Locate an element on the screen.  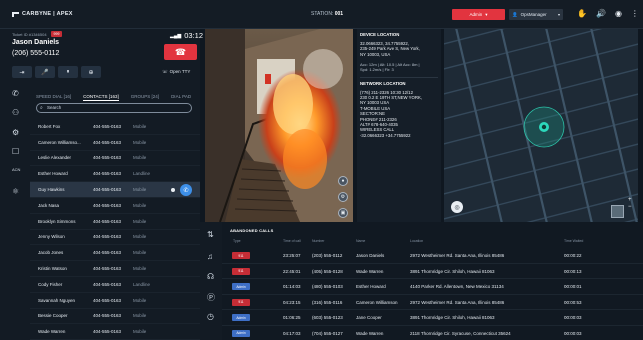
contact-row: Esther Howard 404-555-0163 Landline is located at coordinates (115, 174).